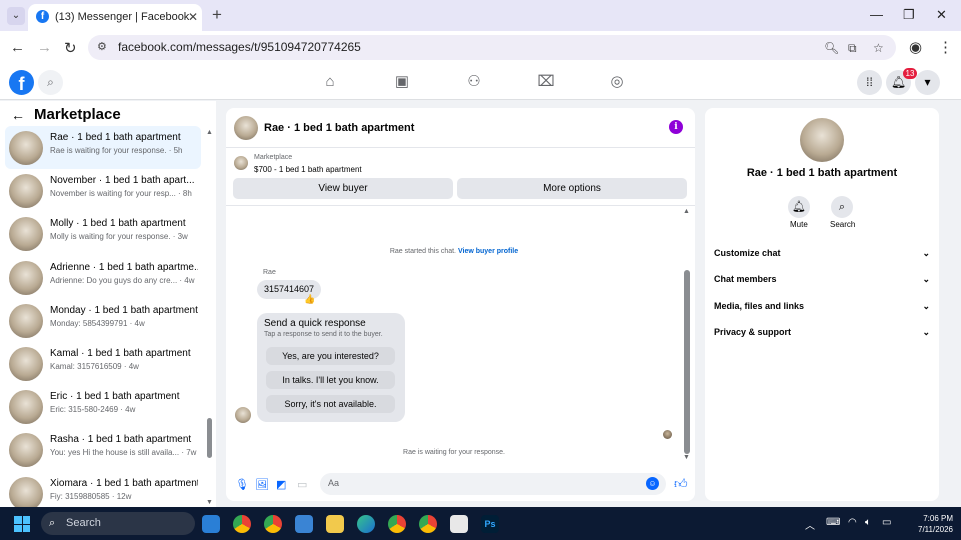 The width and height of the screenshot is (961, 540). Describe the element at coordinates (878, 48) in the screenshot. I see `bookmark-star-icon: ☆` at that location.